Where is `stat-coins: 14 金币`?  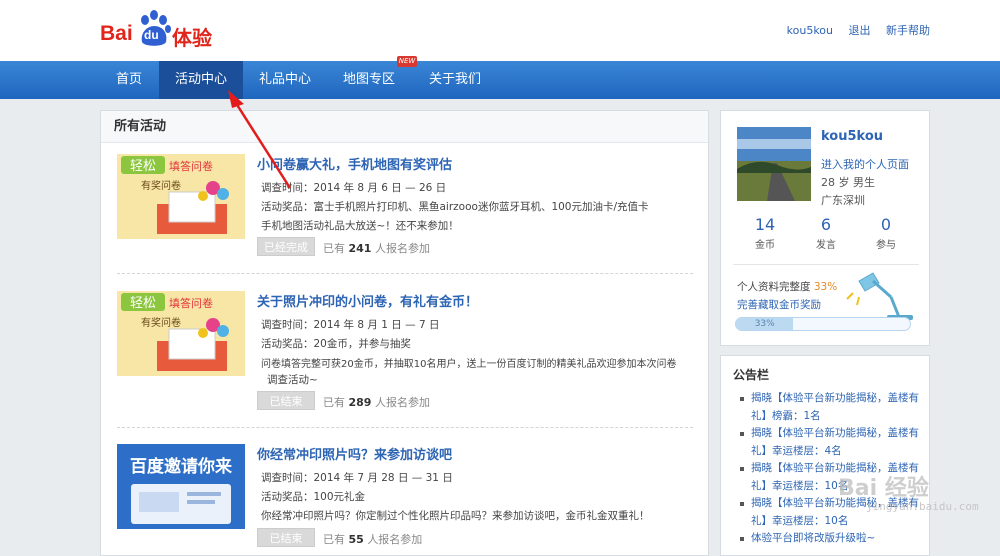 stat-coins: 14 金币 is located at coordinates (765, 233).